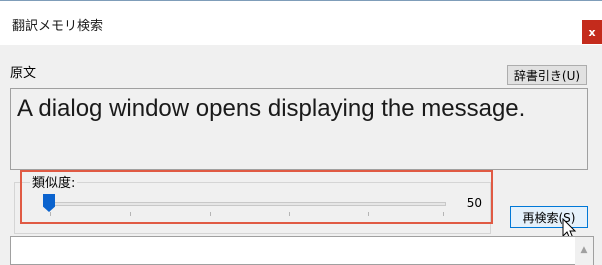 Image resolution: width=602 pixels, height=265 pixels. I want to click on chevron-up-icon: ▲, so click(584, 250).